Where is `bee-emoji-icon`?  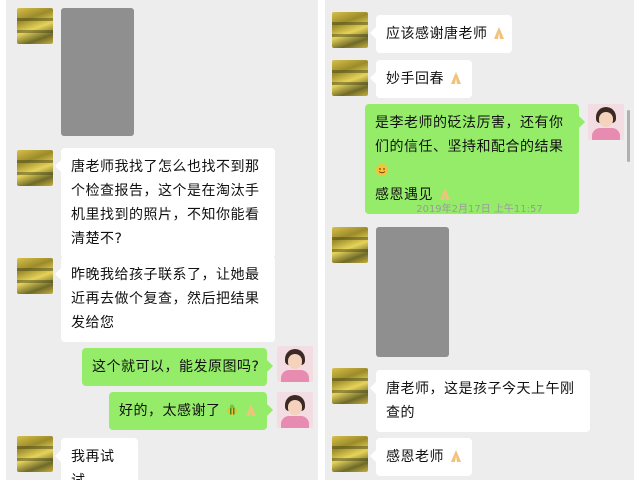
bee-emoji-icon is located at coordinates (232, 409).